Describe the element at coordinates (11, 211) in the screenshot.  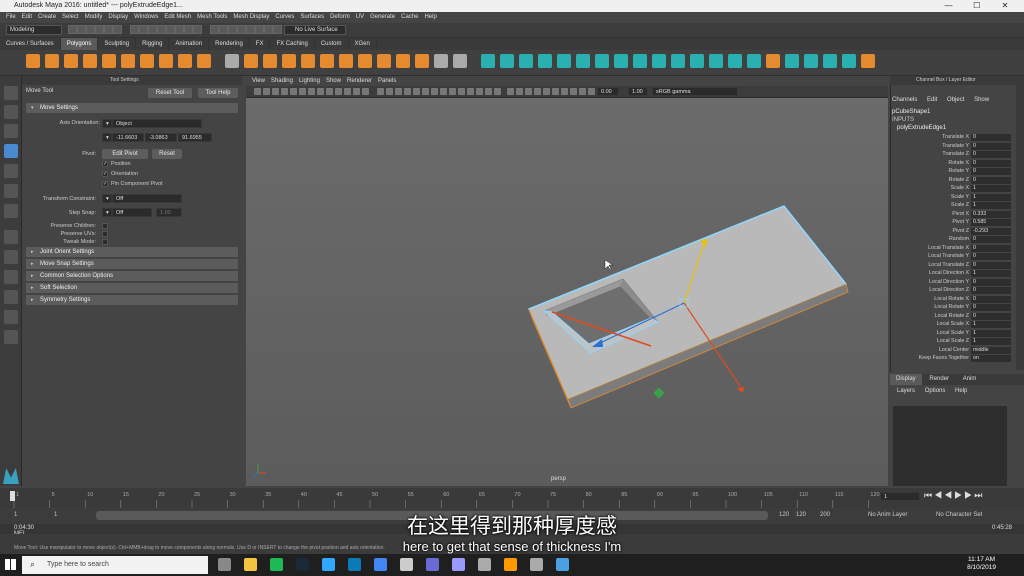
I see `last-tool-icon` at that location.